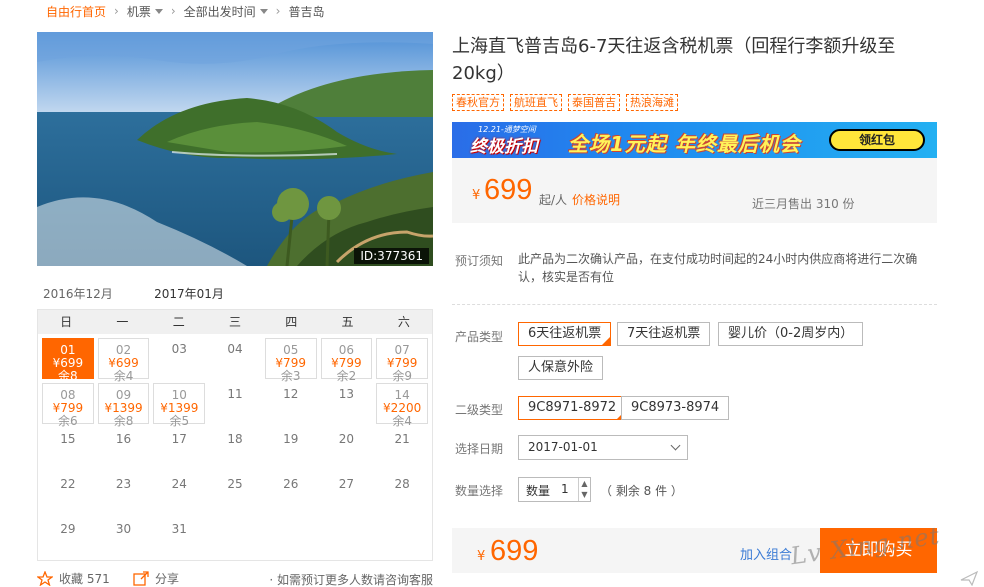 The width and height of the screenshot is (984, 587). I want to click on calendar-day-23: 23, so click(124, 493).